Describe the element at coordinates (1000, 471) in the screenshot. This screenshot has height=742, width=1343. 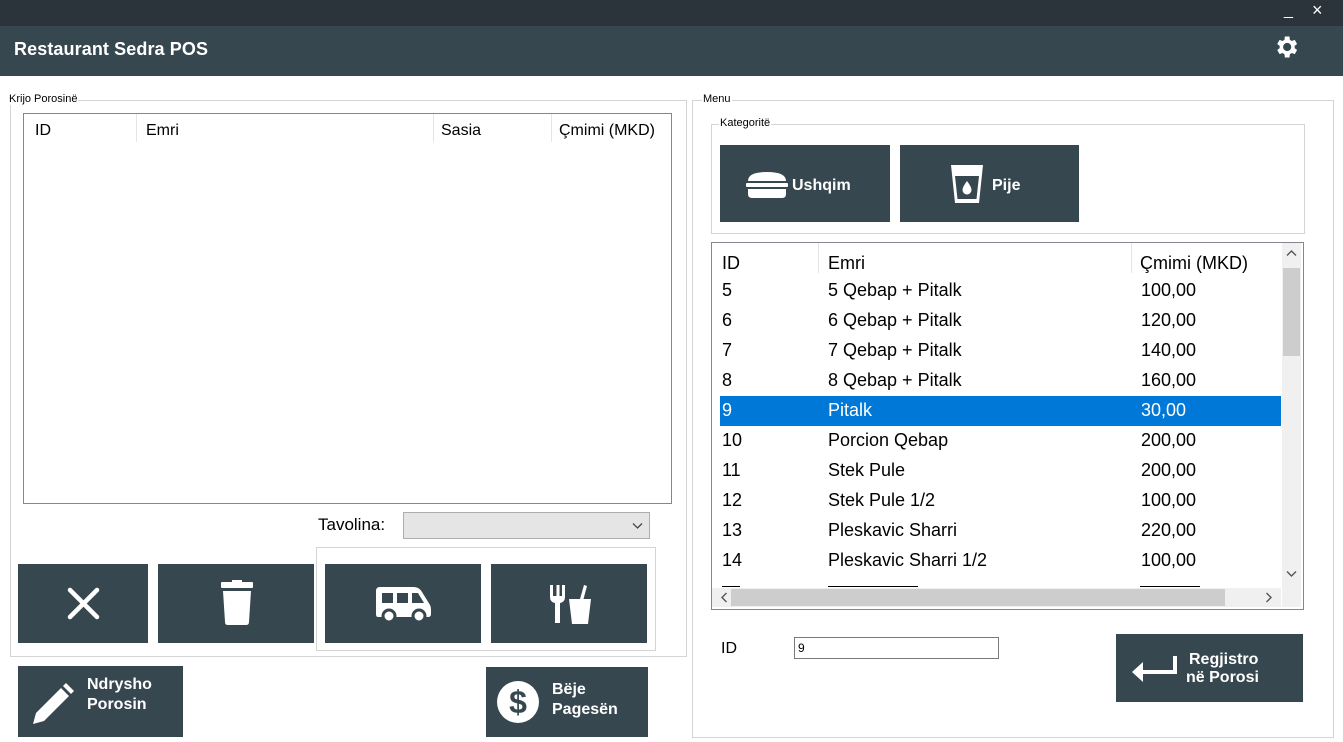
I see `menu-row: 11 Stek Pule 200,00` at that location.